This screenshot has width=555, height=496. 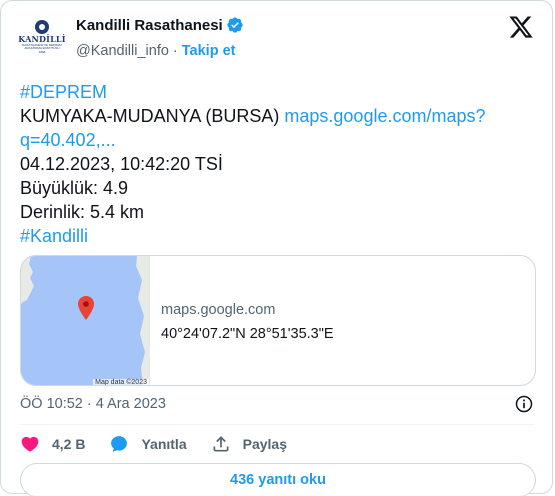 I want to click on datetime-text: 04.12.2023, 10:42:20 TSİ, so click(x=121, y=164).